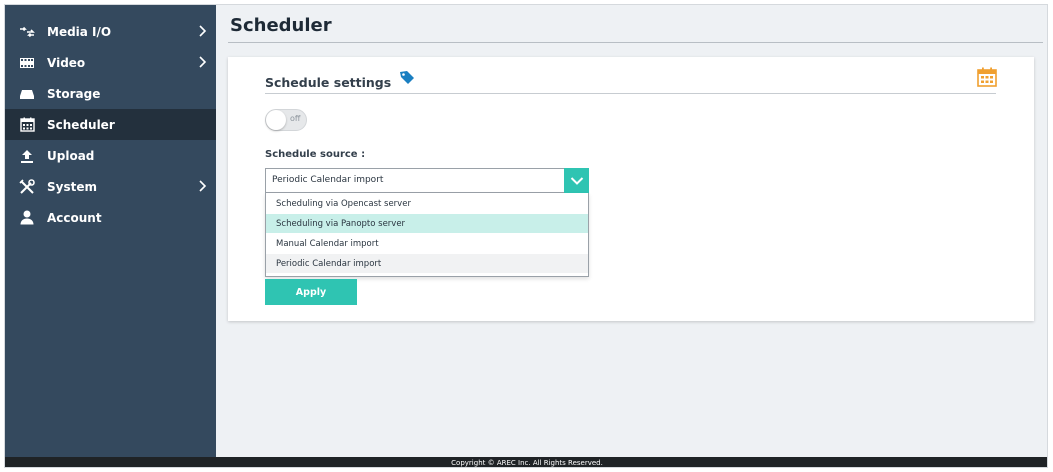 The width and height of the screenshot is (1053, 472). Describe the element at coordinates (635, 42) in the screenshot. I see `title-divider` at that location.